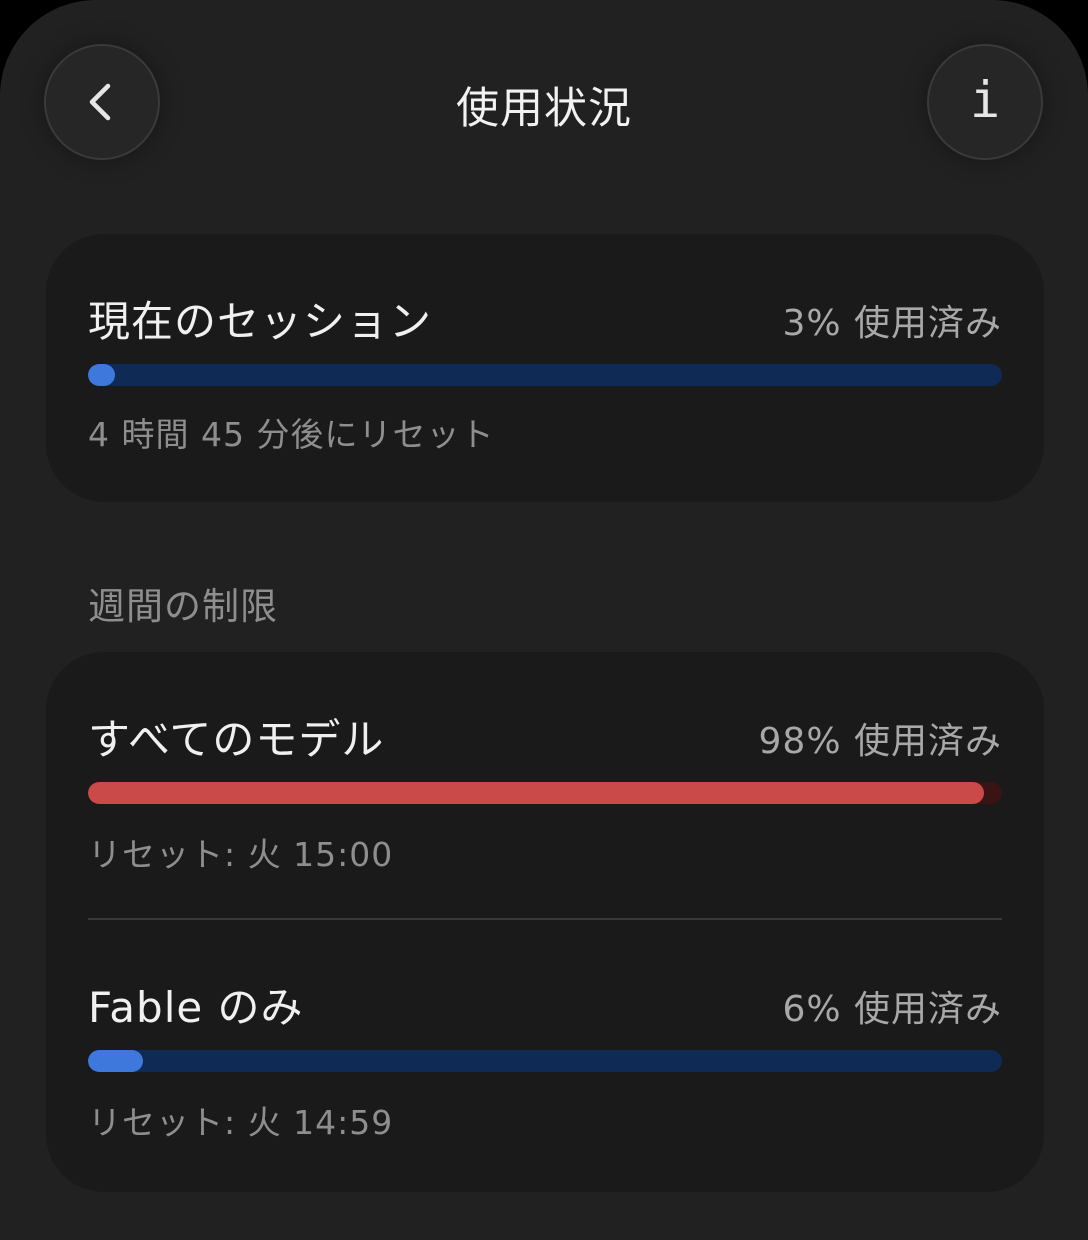 The height and width of the screenshot is (1240, 1088). I want to click on weekly-limits-heading: 週間の制限, so click(183, 606).